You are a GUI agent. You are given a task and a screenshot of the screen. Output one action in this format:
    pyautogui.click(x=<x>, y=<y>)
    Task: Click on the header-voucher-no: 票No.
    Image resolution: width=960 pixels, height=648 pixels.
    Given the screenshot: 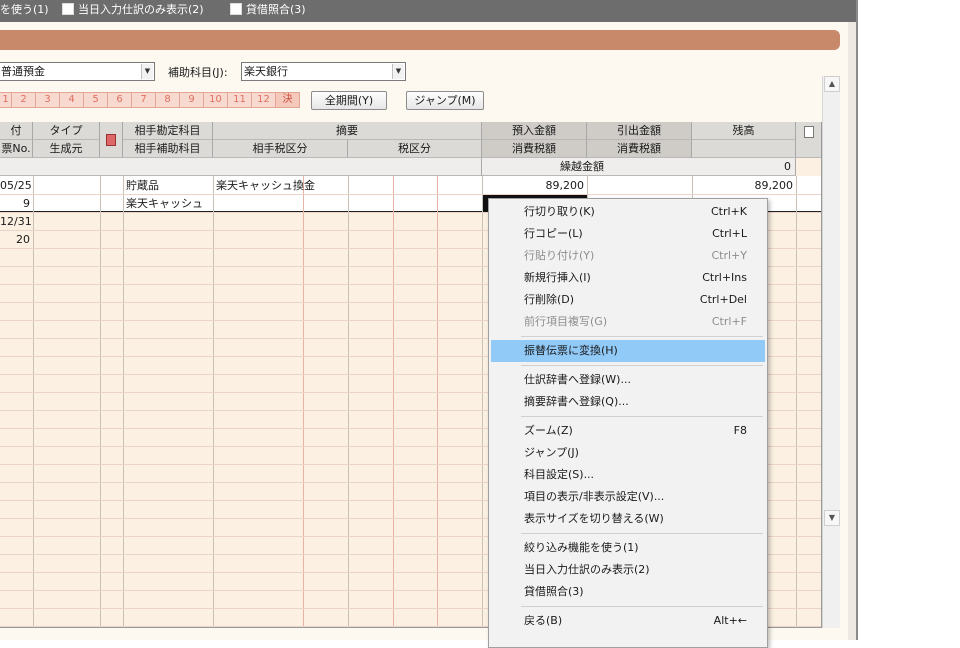 What is the action you would take?
    pyautogui.click(x=16, y=149)
    